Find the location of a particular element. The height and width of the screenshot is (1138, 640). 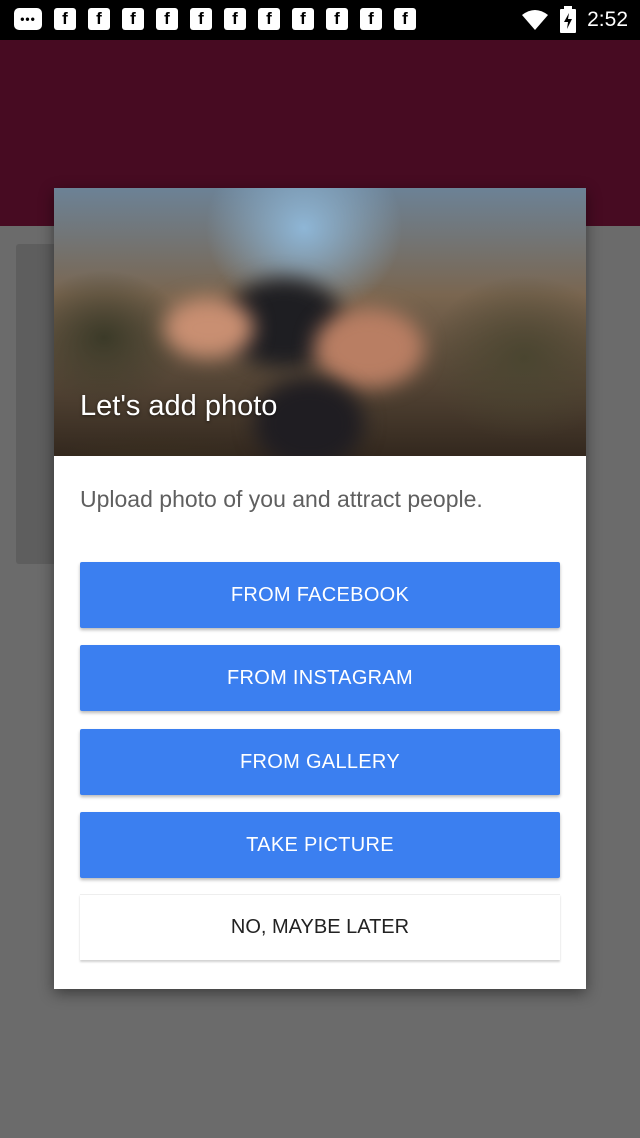

dialog-title: Let's add photo is located at coordinates (179, 406).